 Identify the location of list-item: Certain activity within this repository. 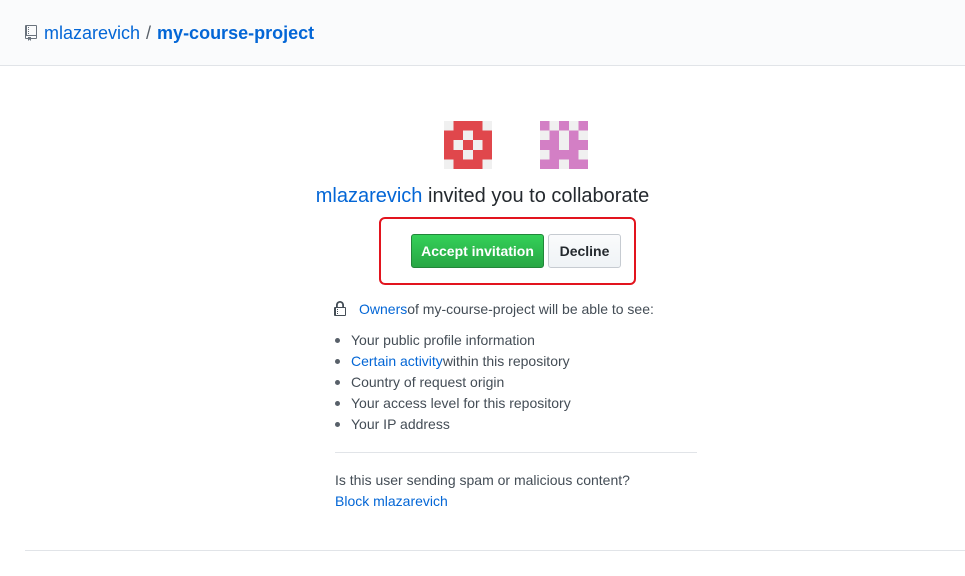
(453, 361).